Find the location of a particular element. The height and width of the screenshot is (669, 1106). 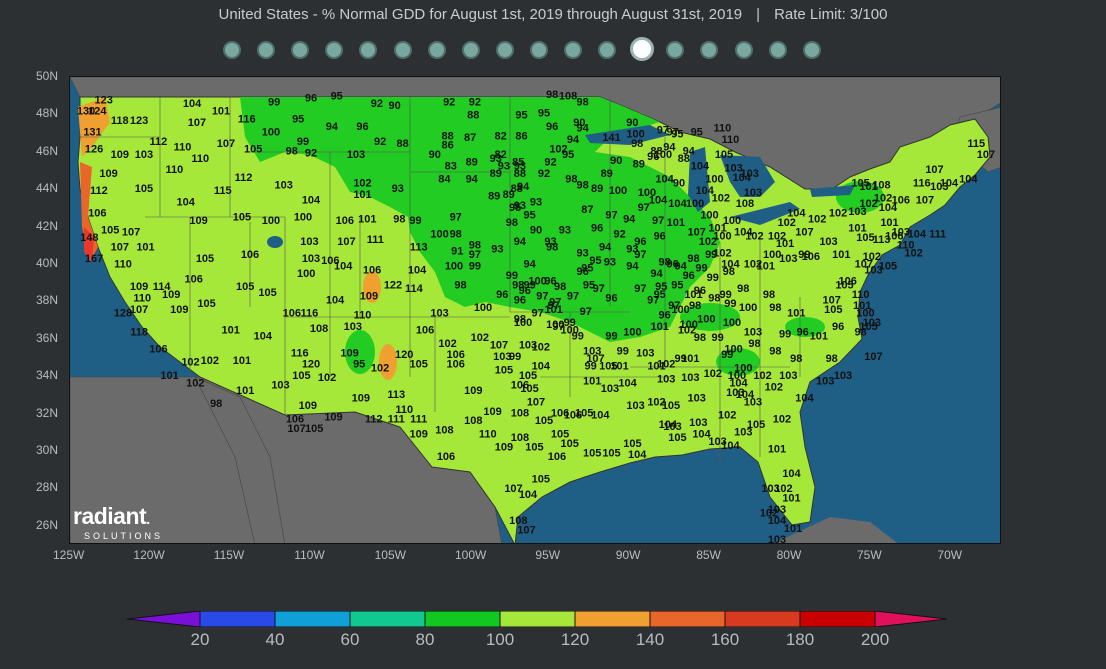

gdd-value-label: 126 is located at coordinates (94, 150).